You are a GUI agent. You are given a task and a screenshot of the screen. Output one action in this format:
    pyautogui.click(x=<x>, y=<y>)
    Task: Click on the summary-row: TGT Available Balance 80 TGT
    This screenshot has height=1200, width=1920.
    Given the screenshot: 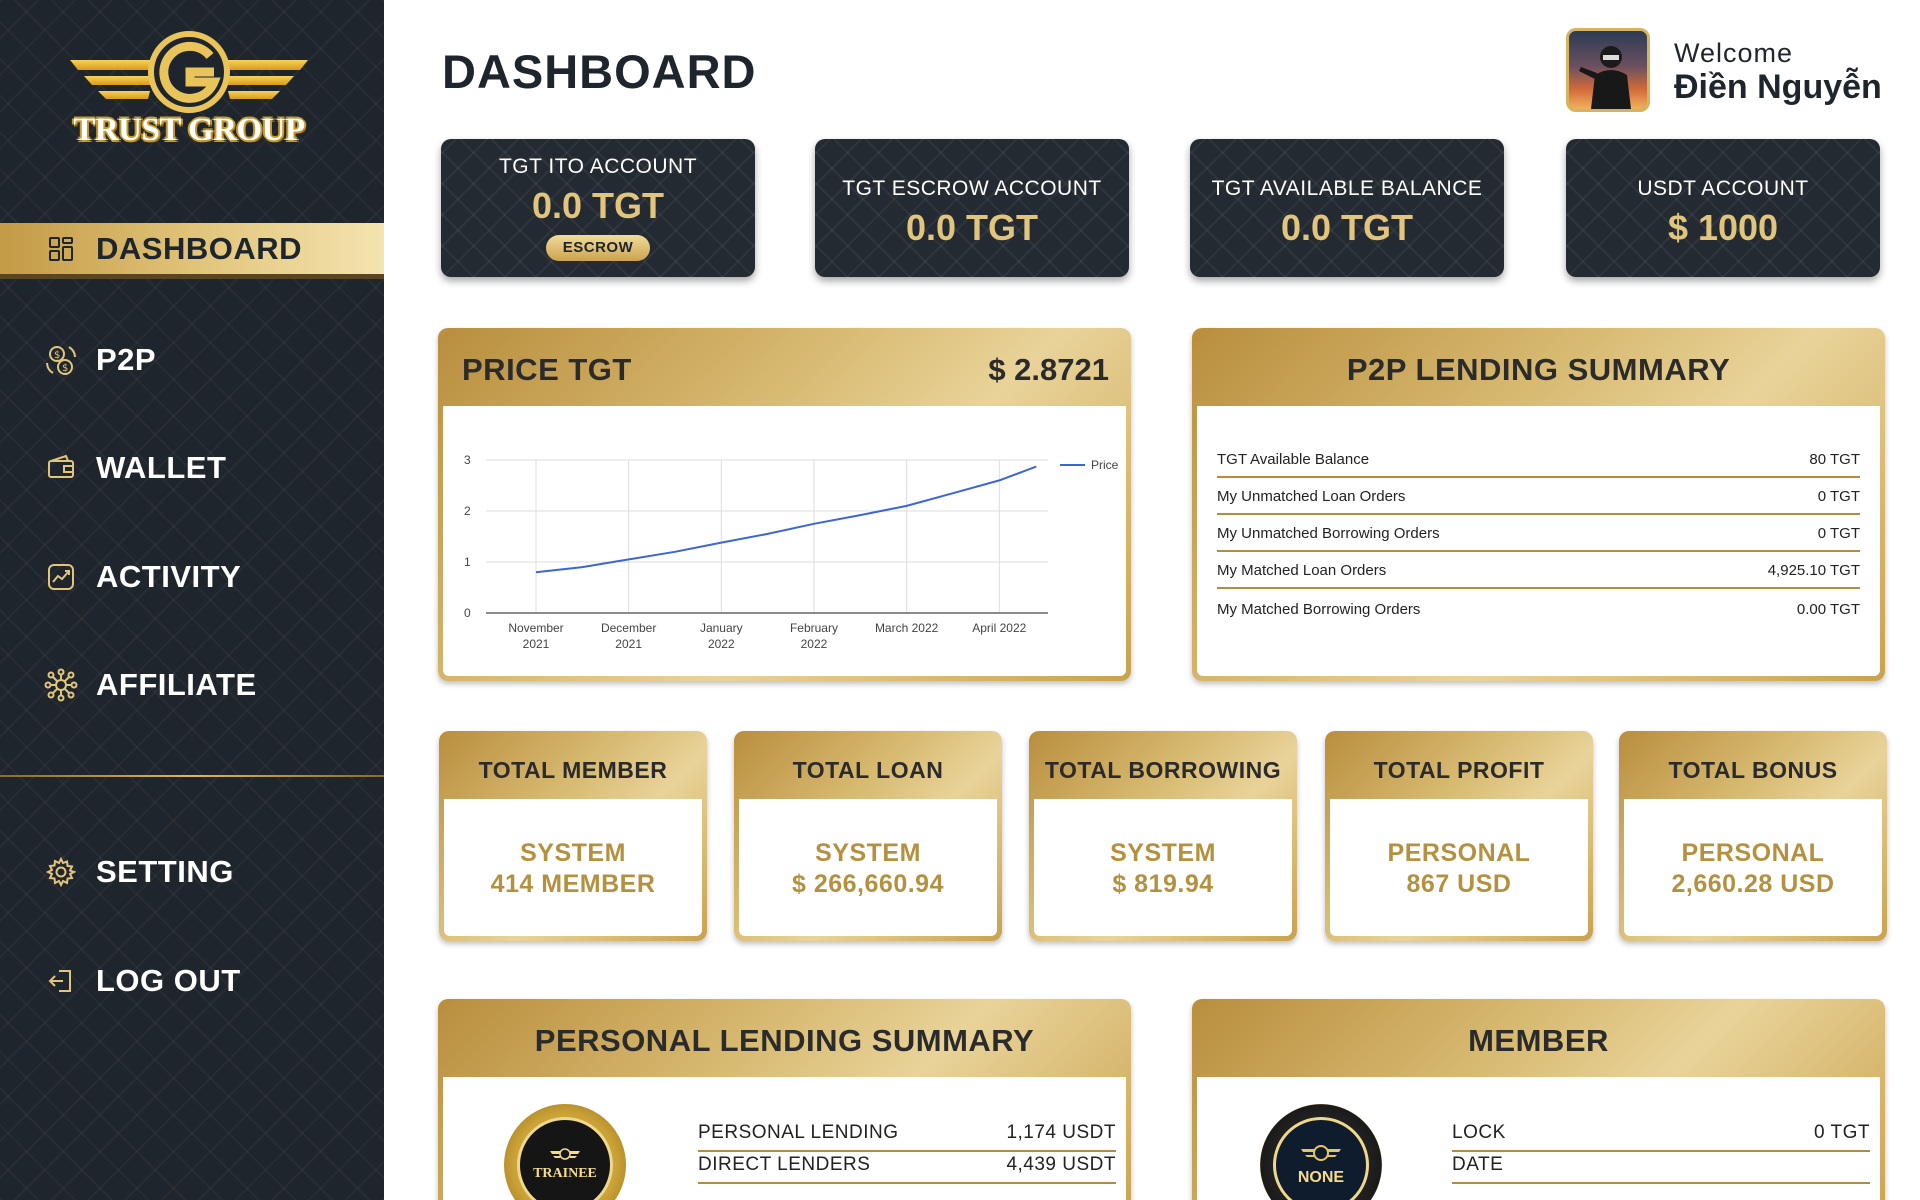 What is the action you would take?
    pyautogui.click(x=1538, y=463)
    